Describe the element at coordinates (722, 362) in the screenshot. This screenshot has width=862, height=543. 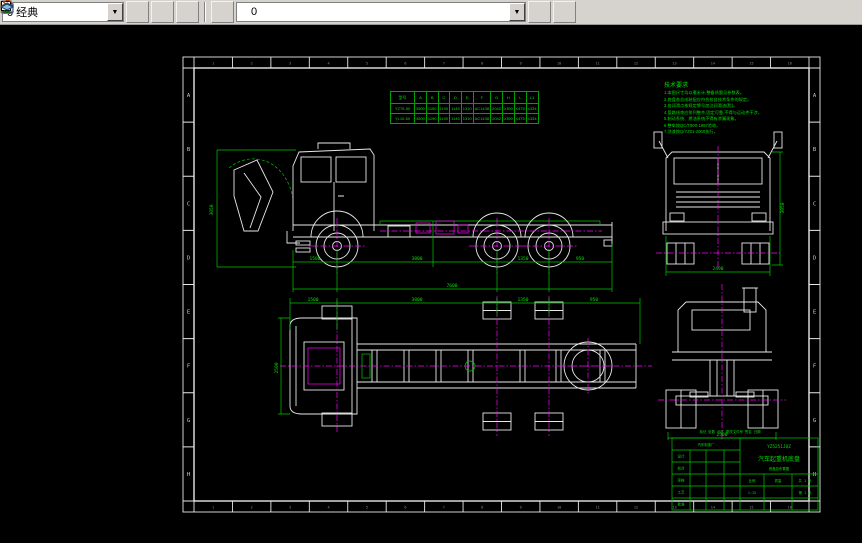
I see `rear-view: 2500` at that location.